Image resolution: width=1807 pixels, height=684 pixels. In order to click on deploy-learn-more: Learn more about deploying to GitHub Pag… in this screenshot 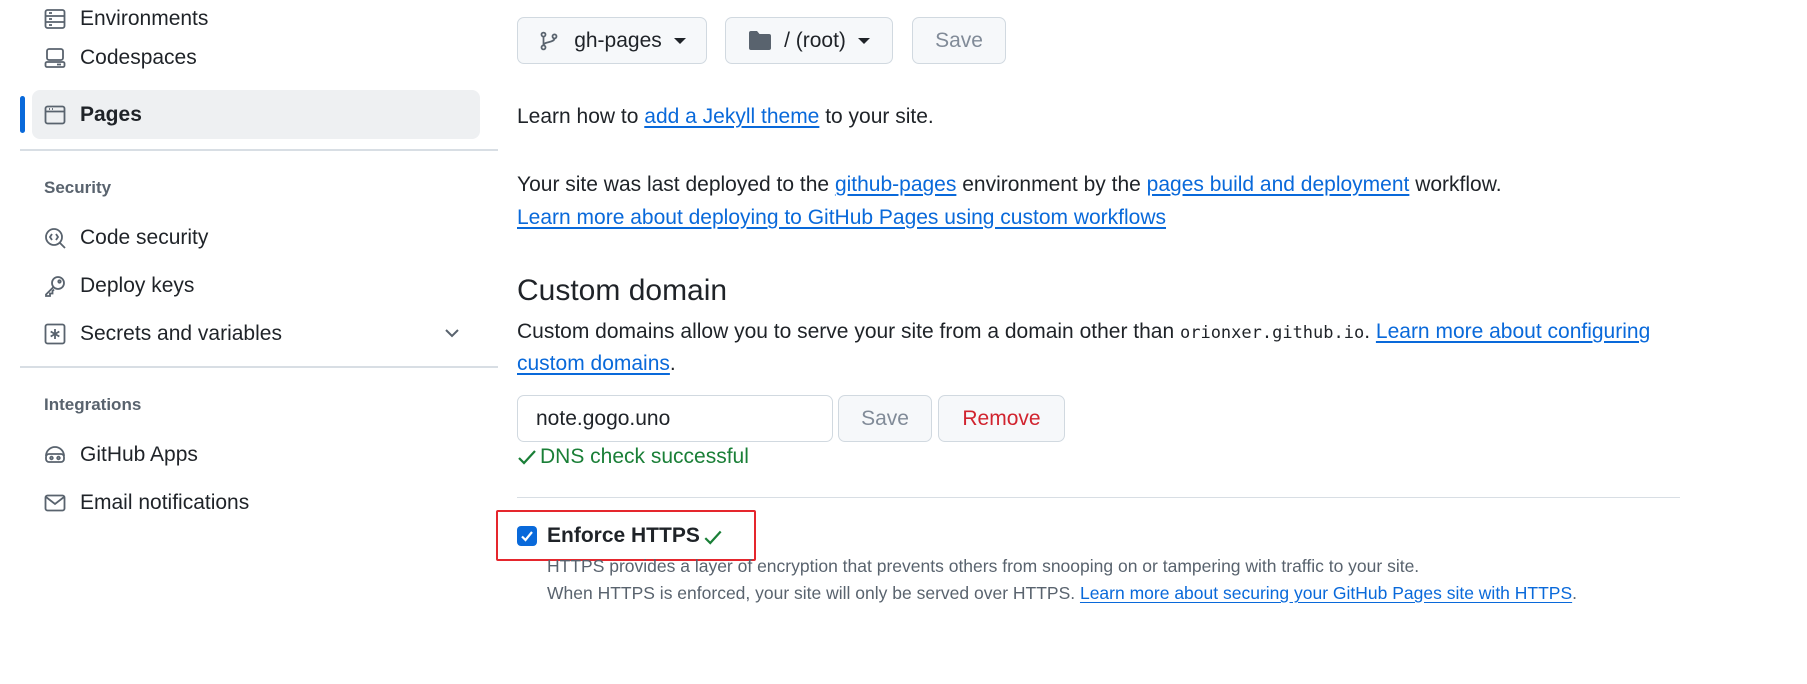, I will do `click(841, 218)`.